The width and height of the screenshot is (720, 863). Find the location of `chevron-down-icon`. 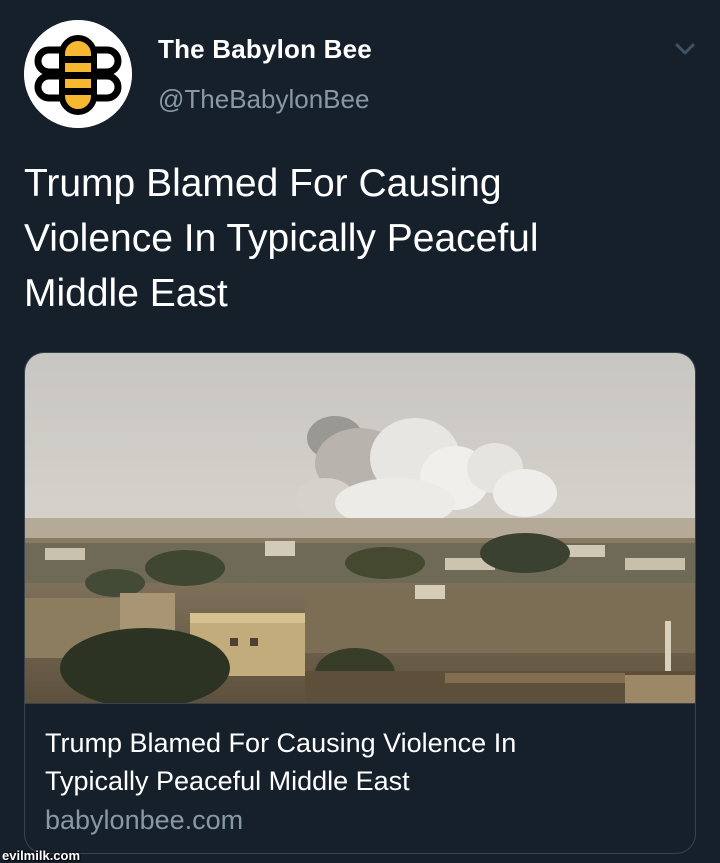

chevron-down-icon is located at coordinates (685, 49).